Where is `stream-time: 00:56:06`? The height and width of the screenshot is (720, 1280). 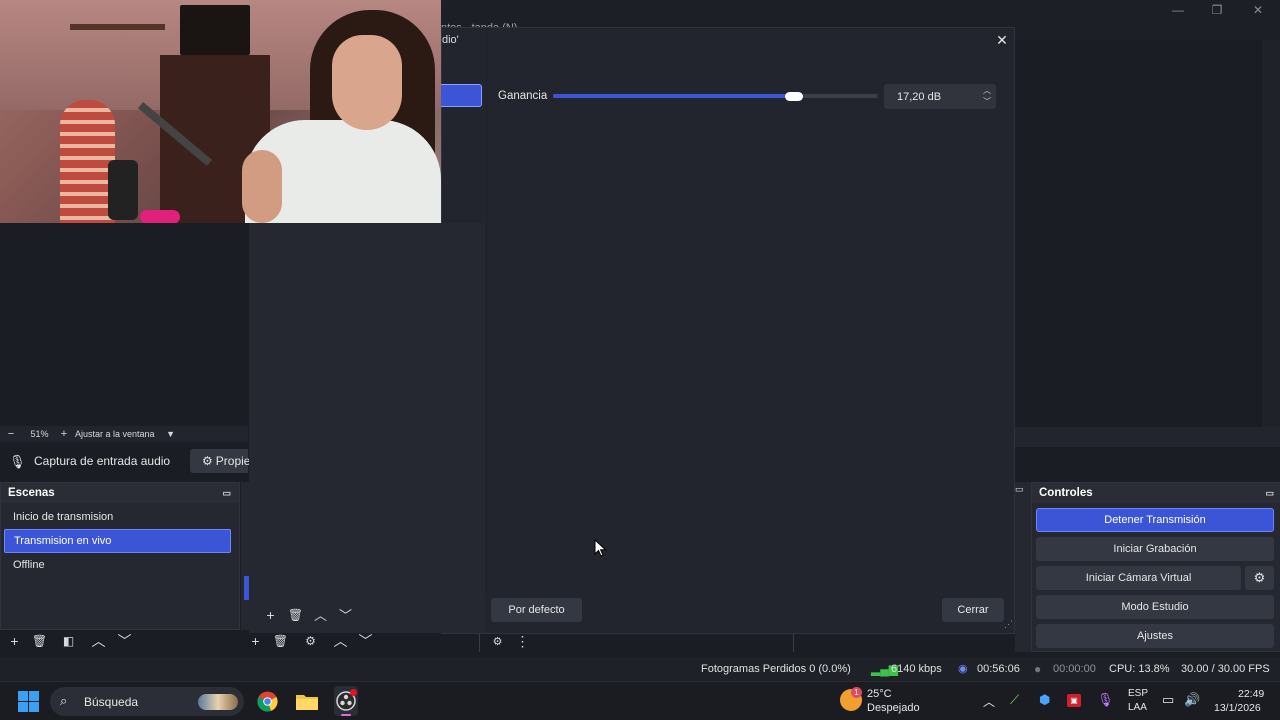 stream-time: 00:56:06 is located at coordinates (998, 669).